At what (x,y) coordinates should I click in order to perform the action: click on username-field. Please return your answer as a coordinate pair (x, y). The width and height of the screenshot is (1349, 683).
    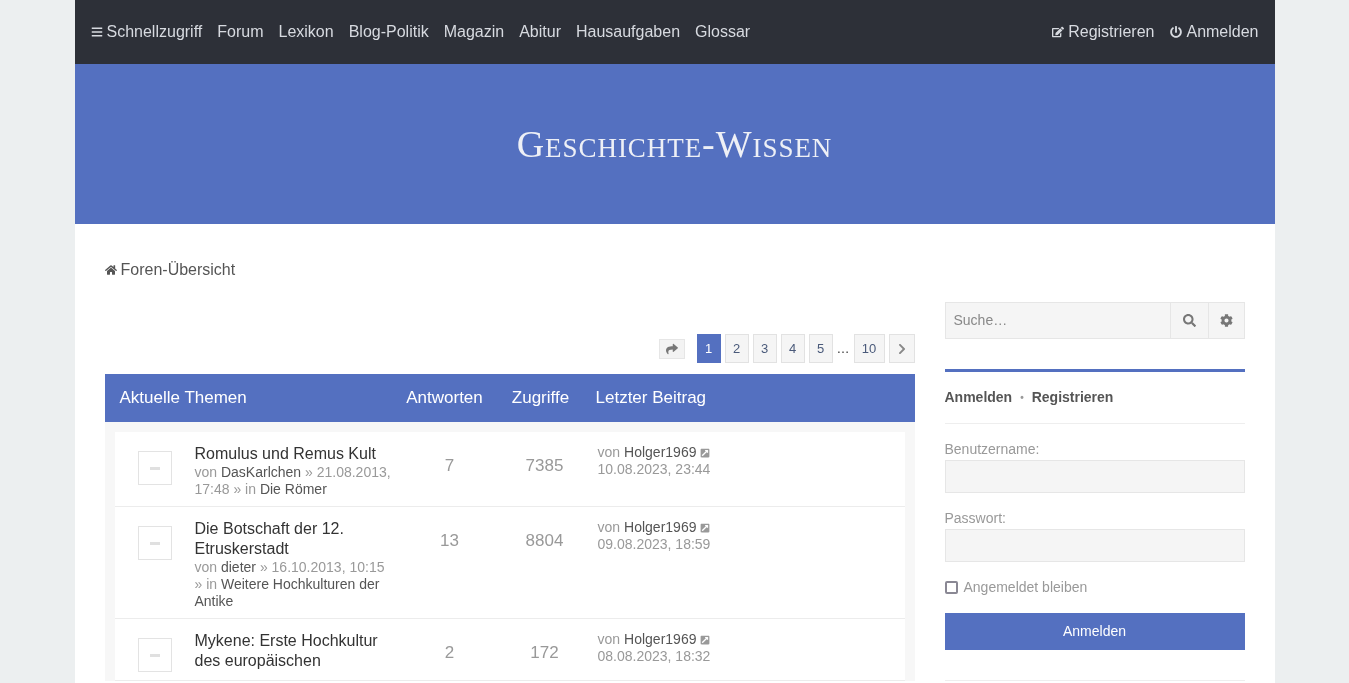
    Looking at the image, I should click on (1094, 476).